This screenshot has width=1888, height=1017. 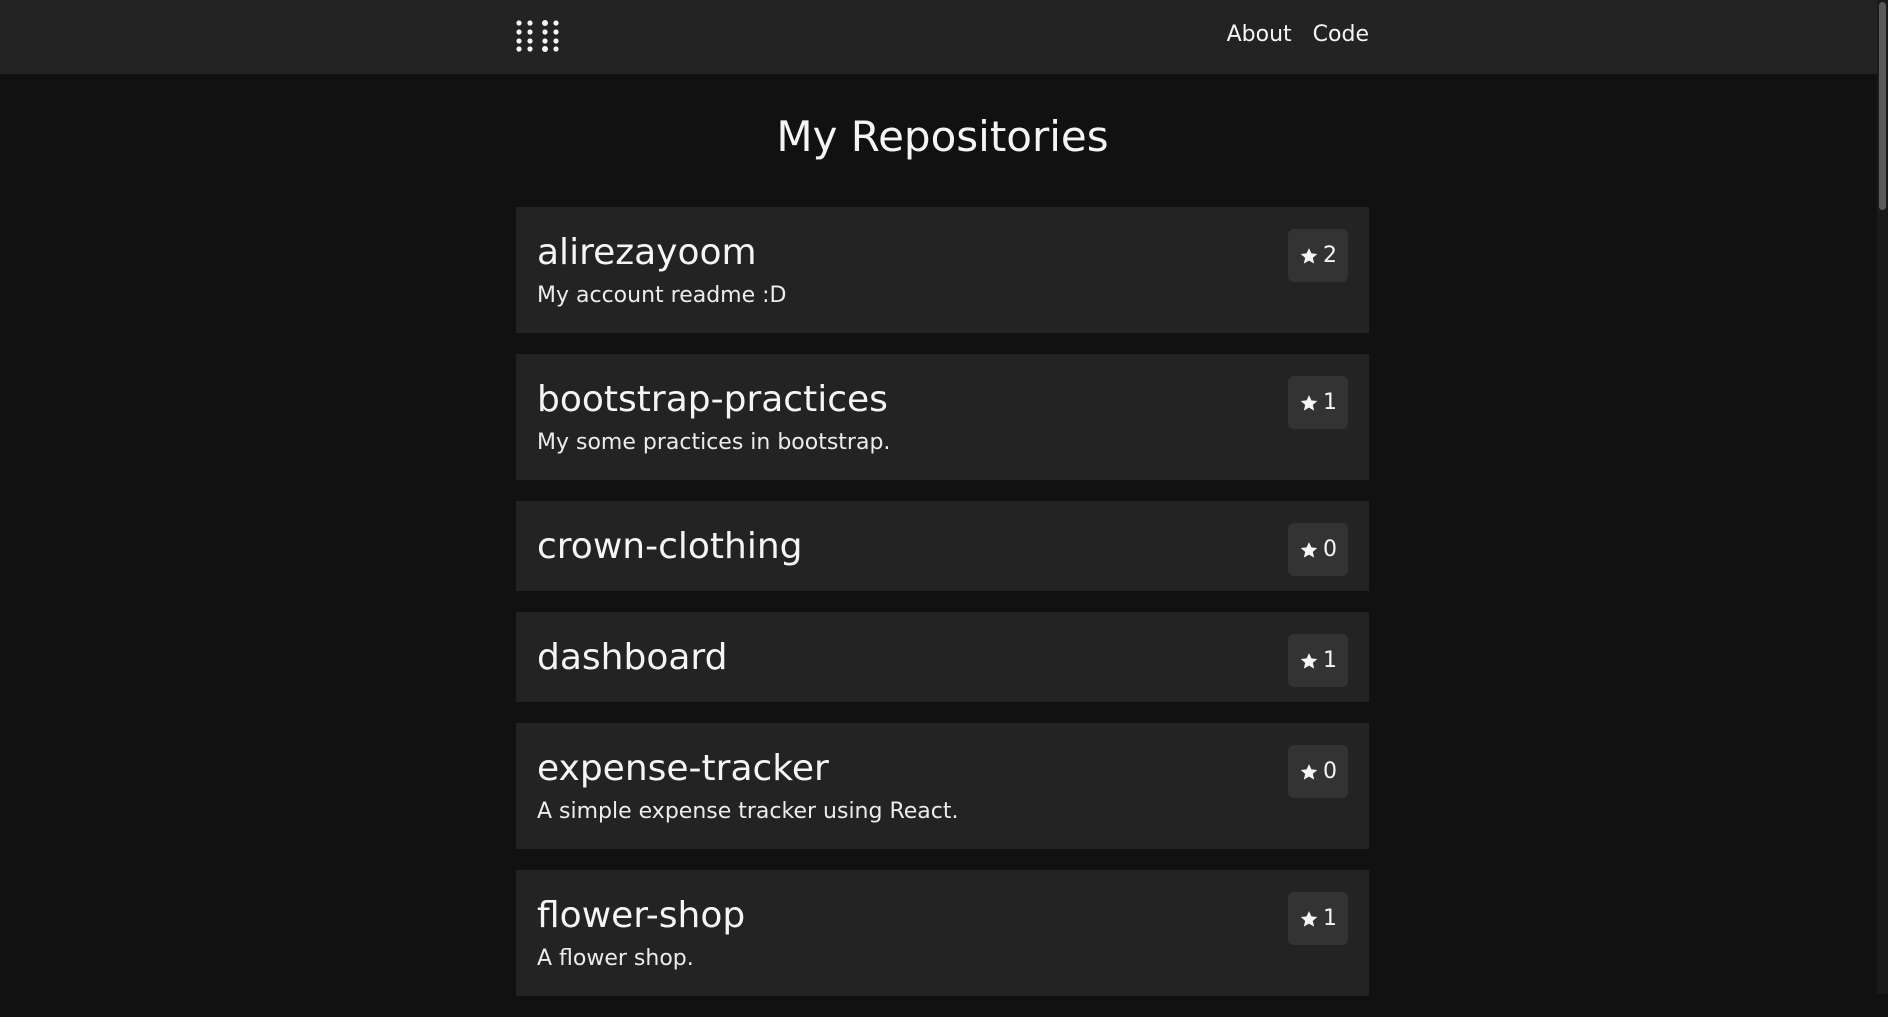 What do you see at coordinates (942, 136) in the screenshot?
I see `page-title: My Repositories` at bounding box center [942, 136].